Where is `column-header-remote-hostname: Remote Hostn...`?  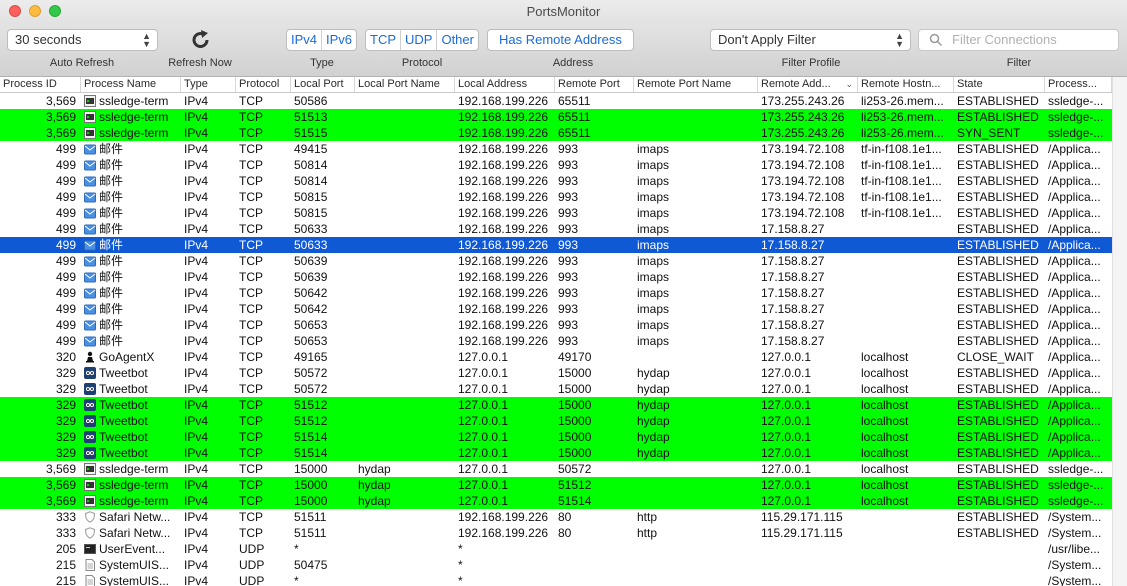
column-header-remote-hostname: Remote Hostn... is located at coordinates (906, 84).